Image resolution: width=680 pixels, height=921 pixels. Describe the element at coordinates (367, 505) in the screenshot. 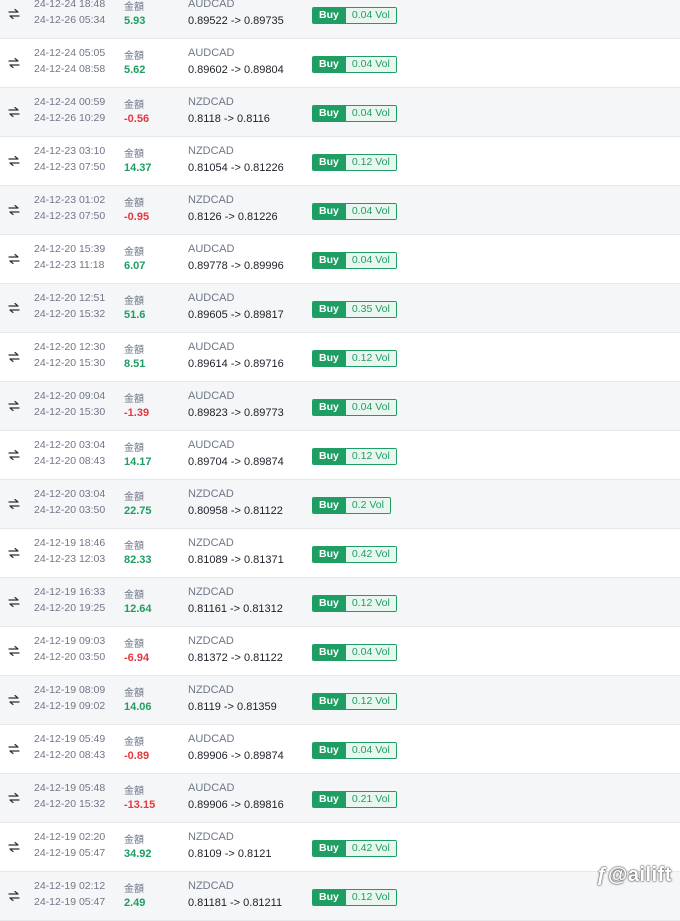

I see `volume-label: 0.2 Vol` at that location.